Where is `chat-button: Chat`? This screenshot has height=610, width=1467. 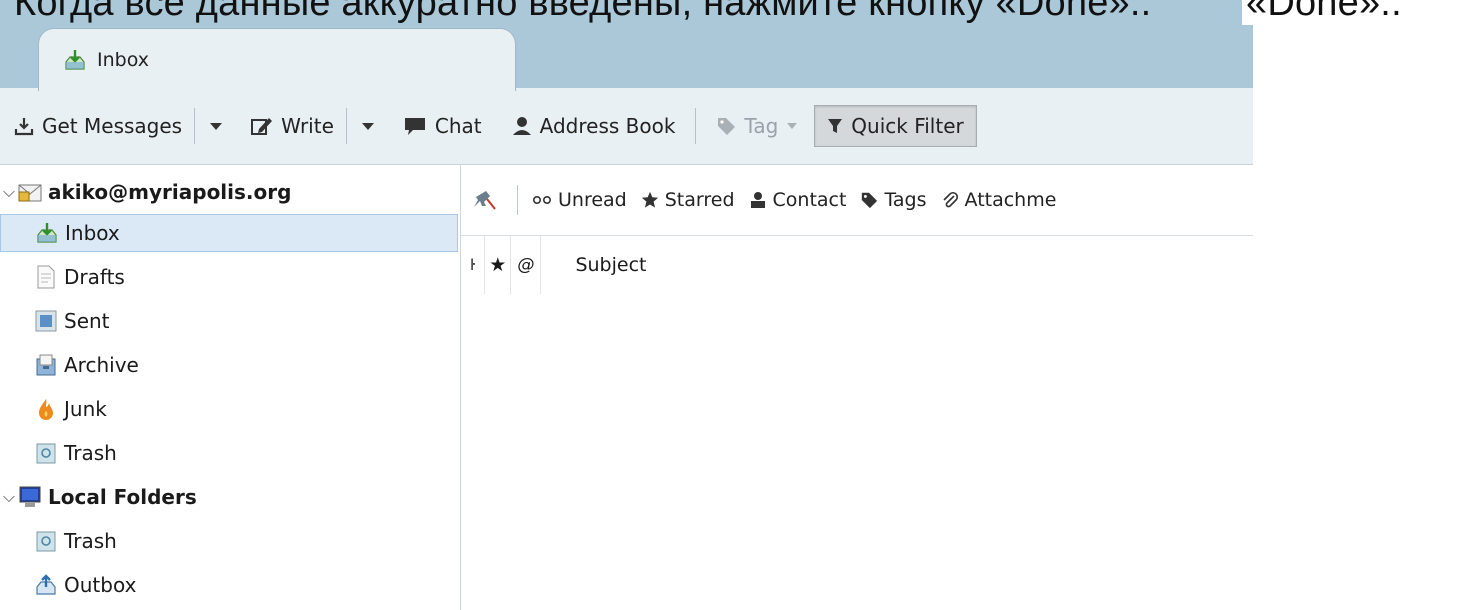 chat-button: Chat is located at coordinates (442, 126).